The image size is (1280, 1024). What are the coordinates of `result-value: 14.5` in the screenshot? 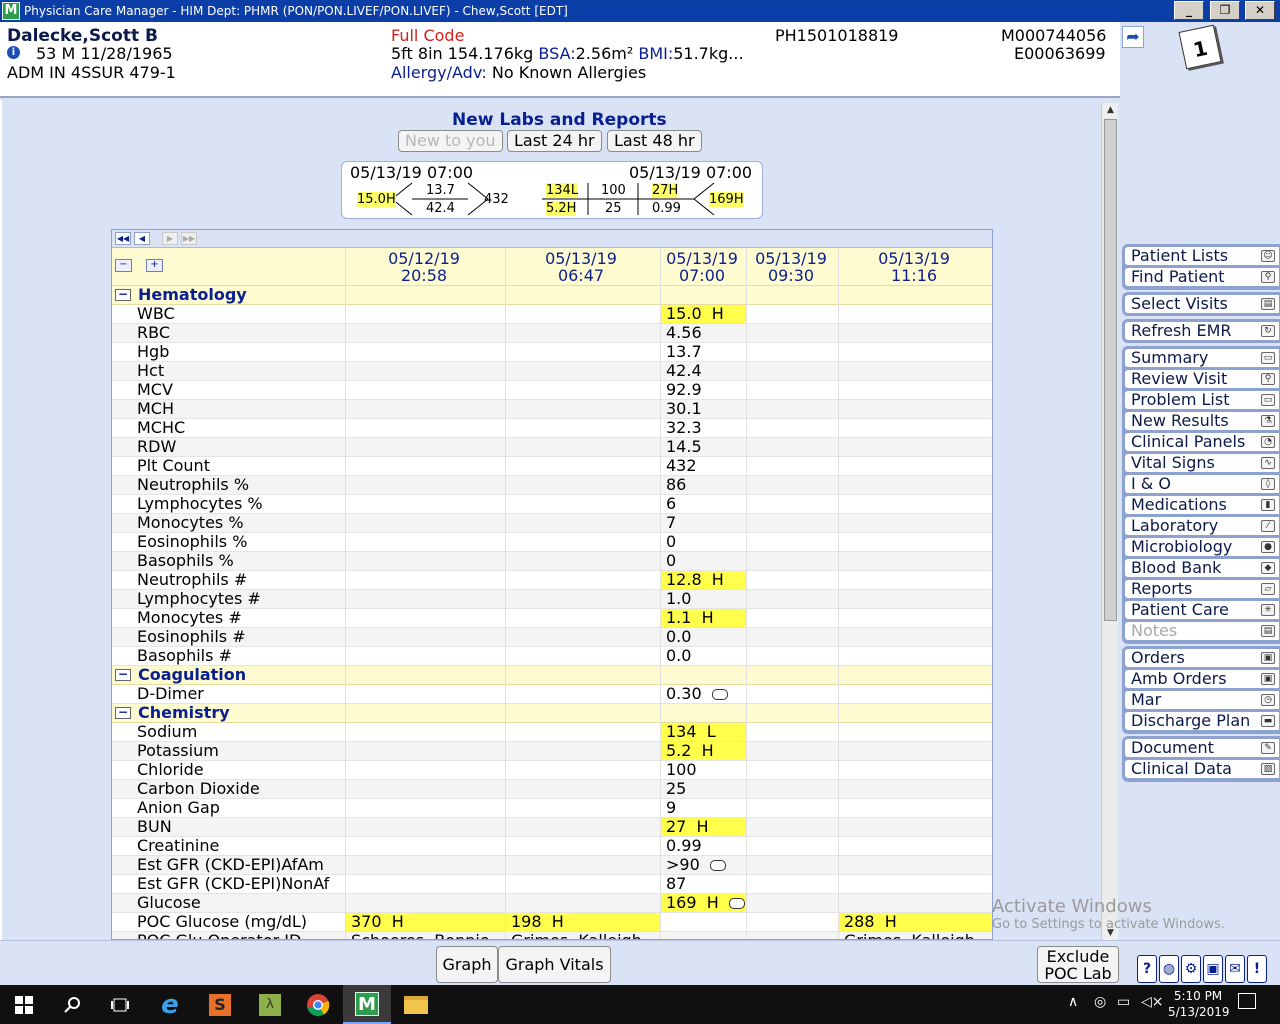 It's located at (703, 447).